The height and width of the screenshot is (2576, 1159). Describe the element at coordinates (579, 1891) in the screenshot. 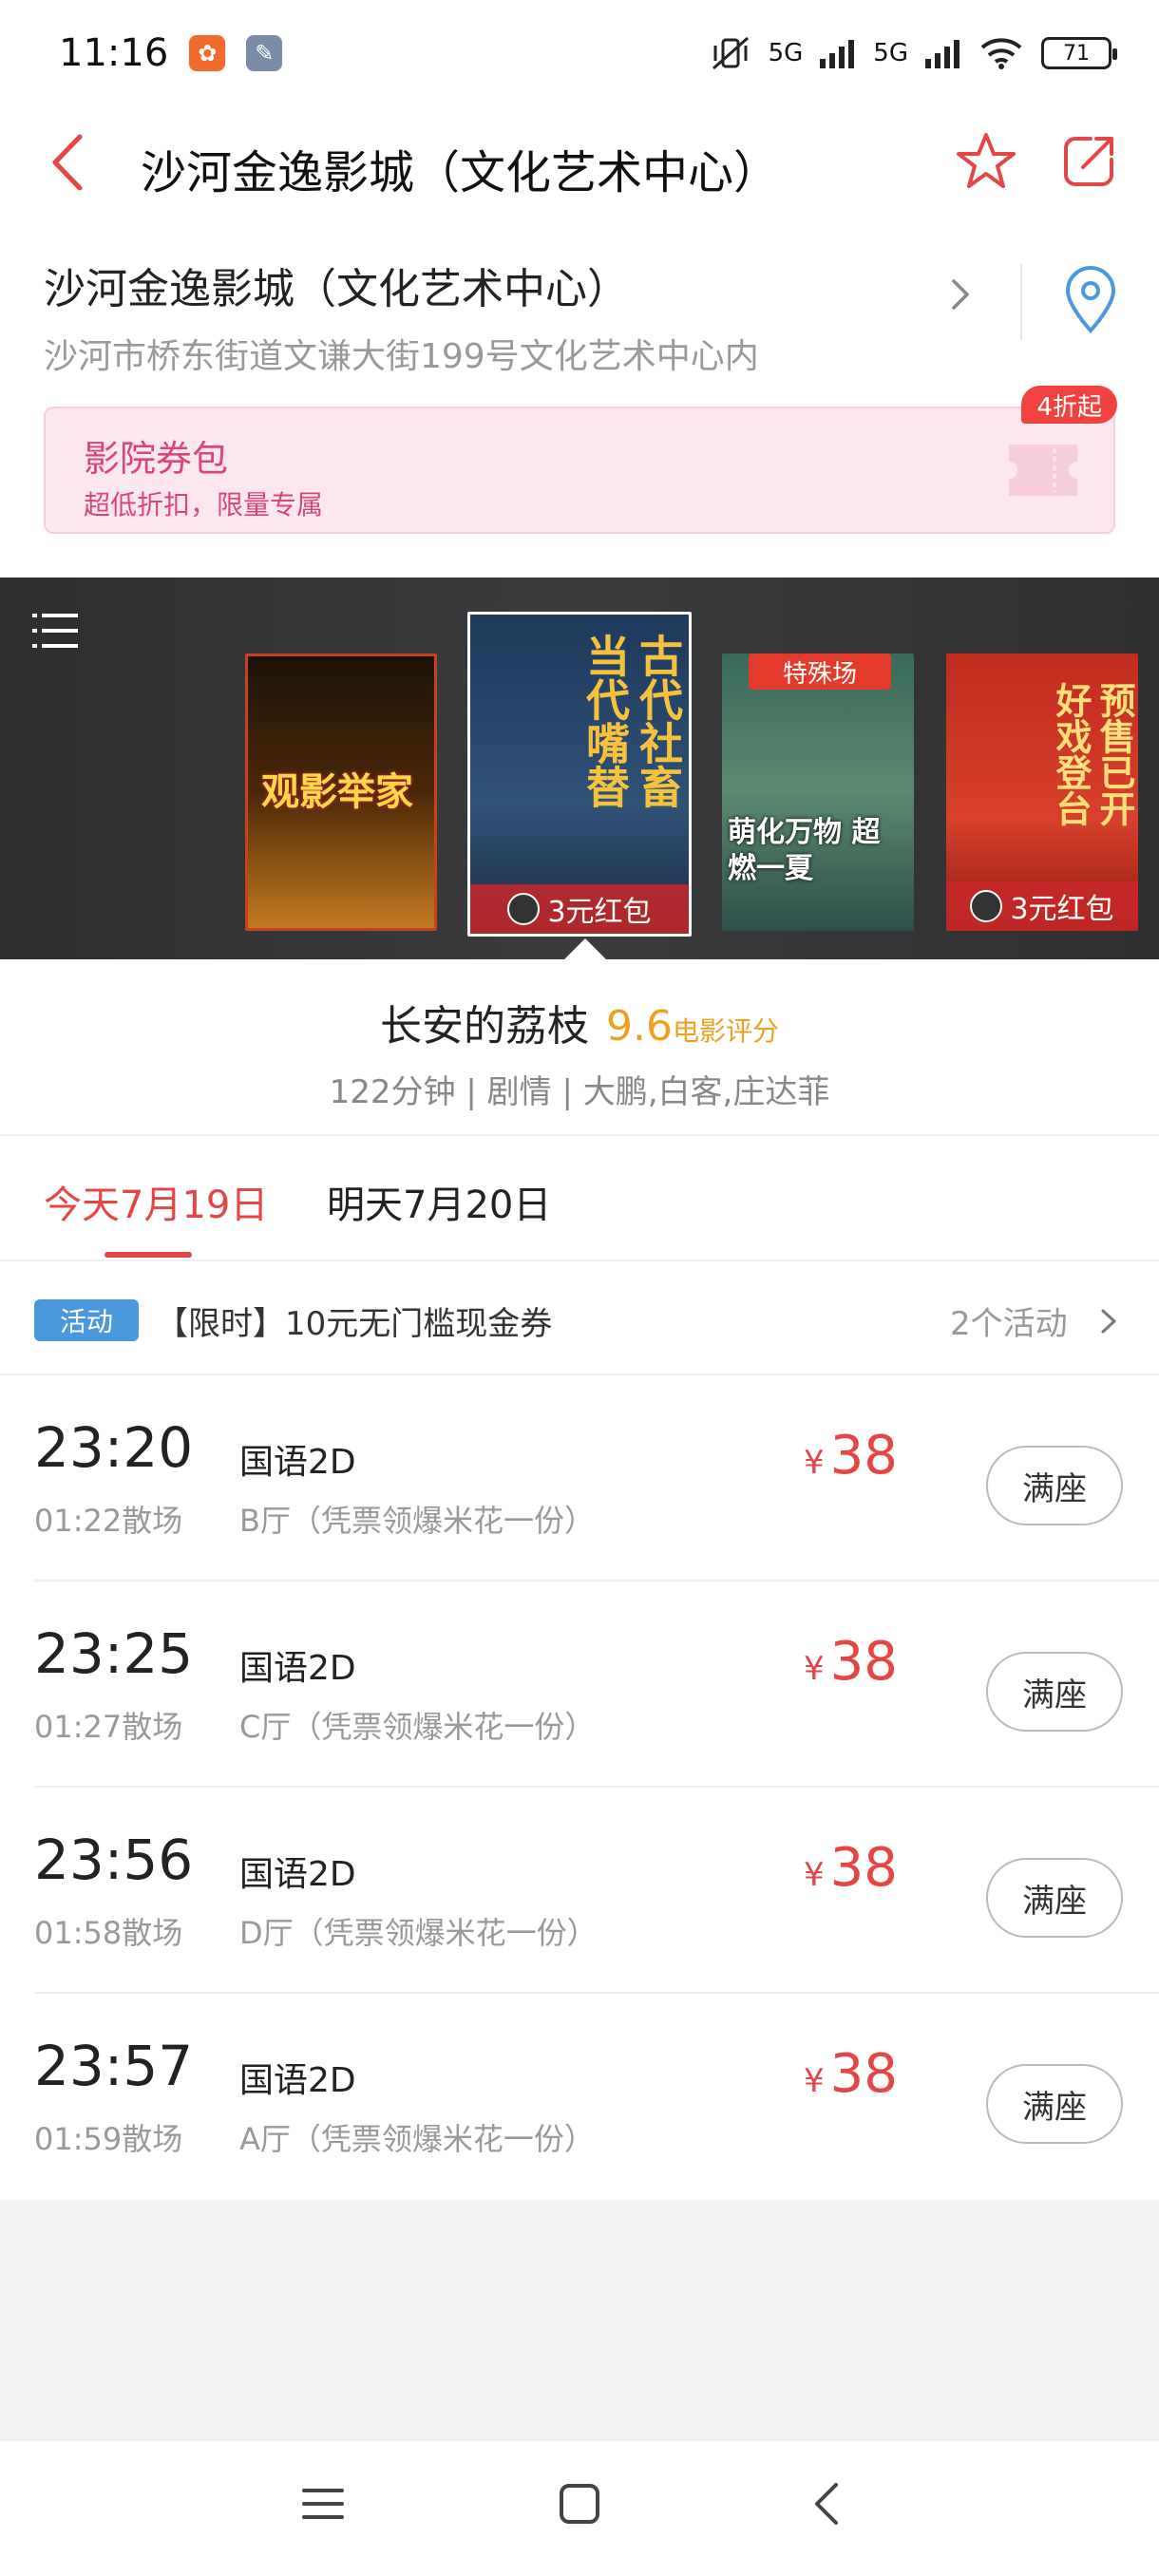

I see `showtime-row: 23:56 01:58散场 国语2D D厅（凭票领爆米花一份） ¥38 满座` at that location.